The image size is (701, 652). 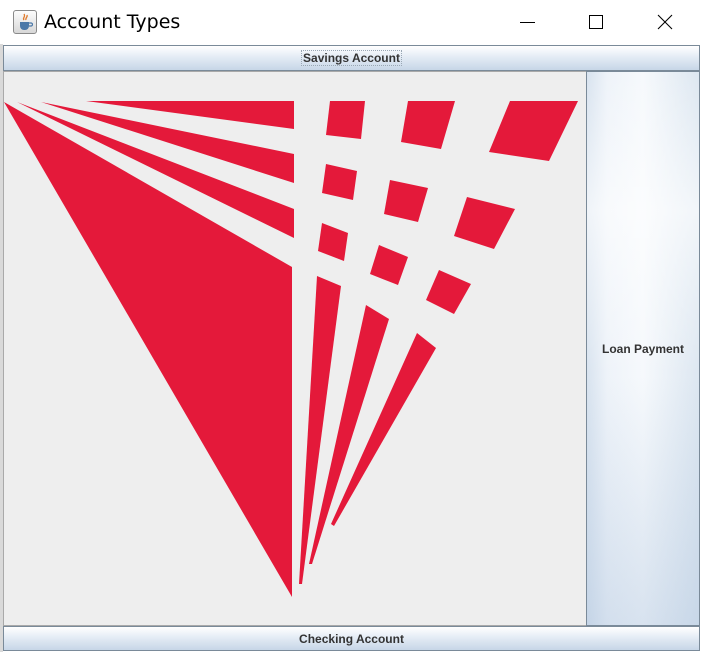 I want to click on window-title: Account Types, so click(x=112, y=22).